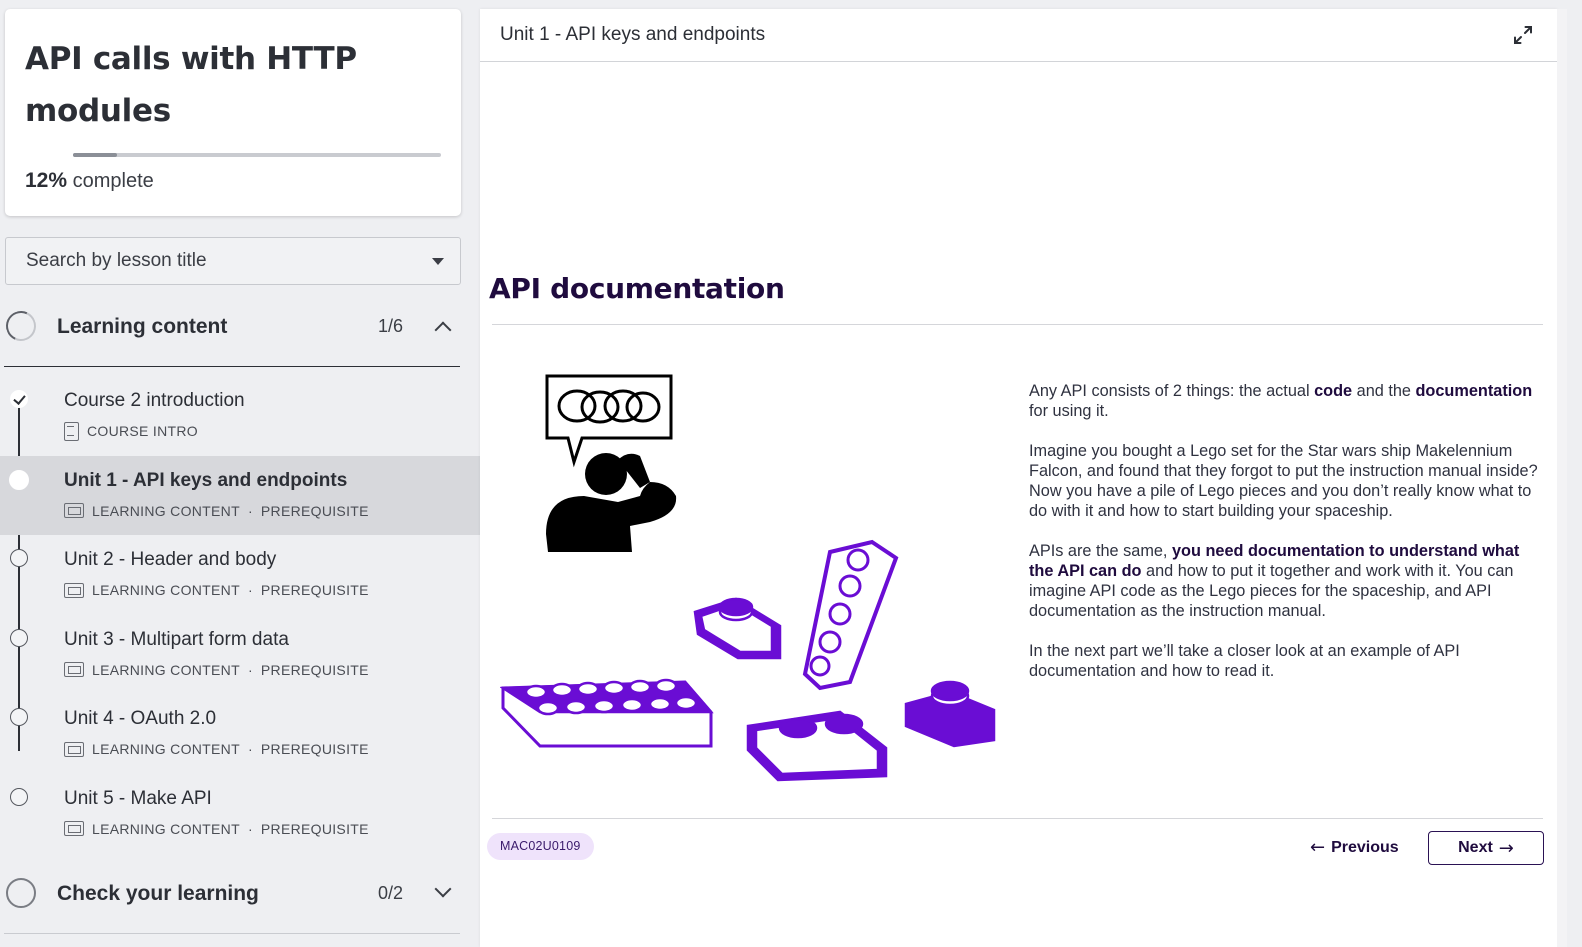  I want to click on lesson-title: Unit 5 - Make API, so click(138, 798).